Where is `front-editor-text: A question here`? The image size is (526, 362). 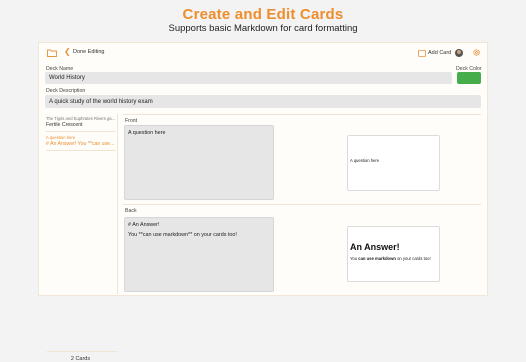 front-editor-text: A question here is located at coordinates (147, 133).